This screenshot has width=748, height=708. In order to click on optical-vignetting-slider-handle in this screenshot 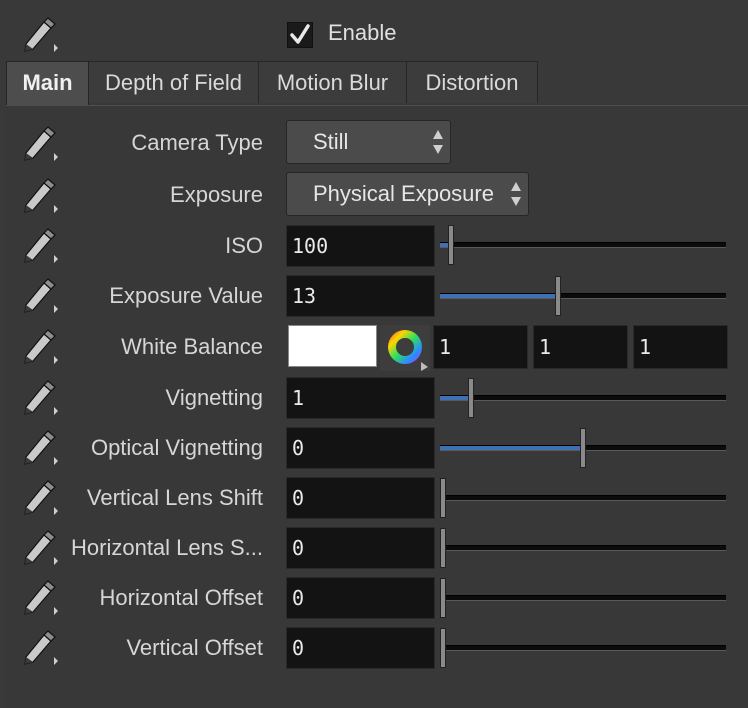, I will do `click(583, 448)`.